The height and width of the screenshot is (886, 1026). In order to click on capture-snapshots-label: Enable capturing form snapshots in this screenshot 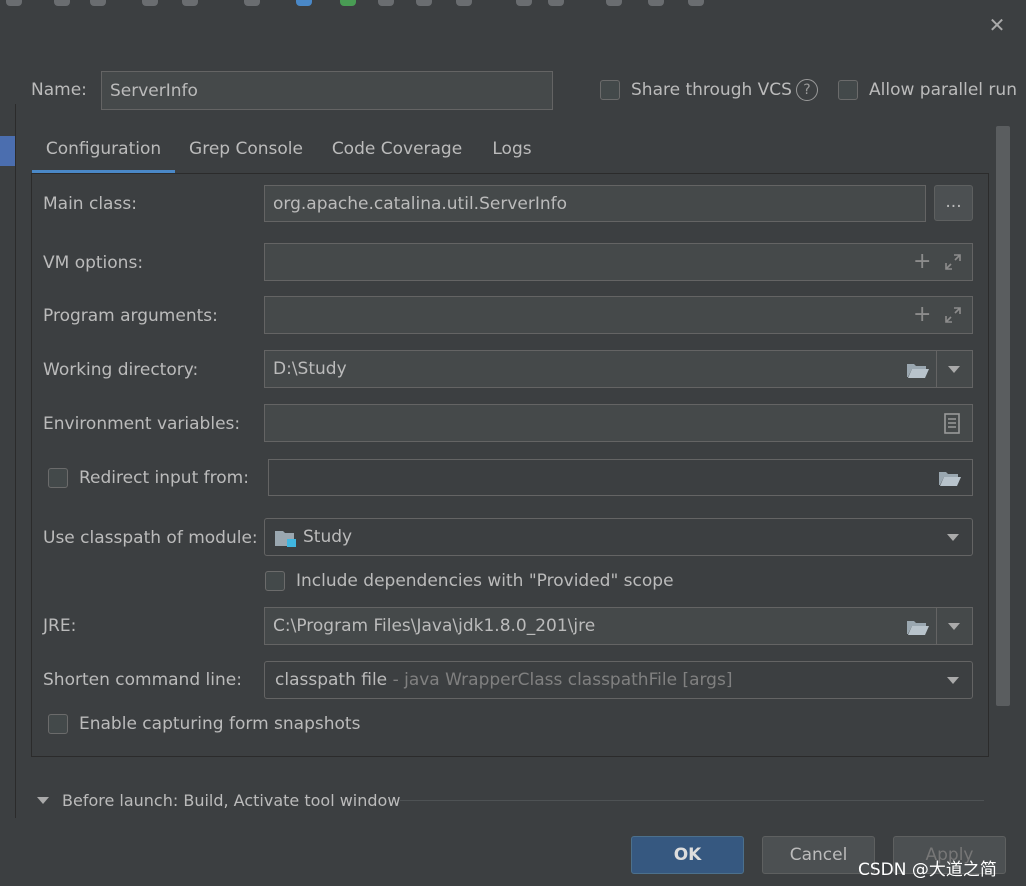, I will do `click(219, 724)`.